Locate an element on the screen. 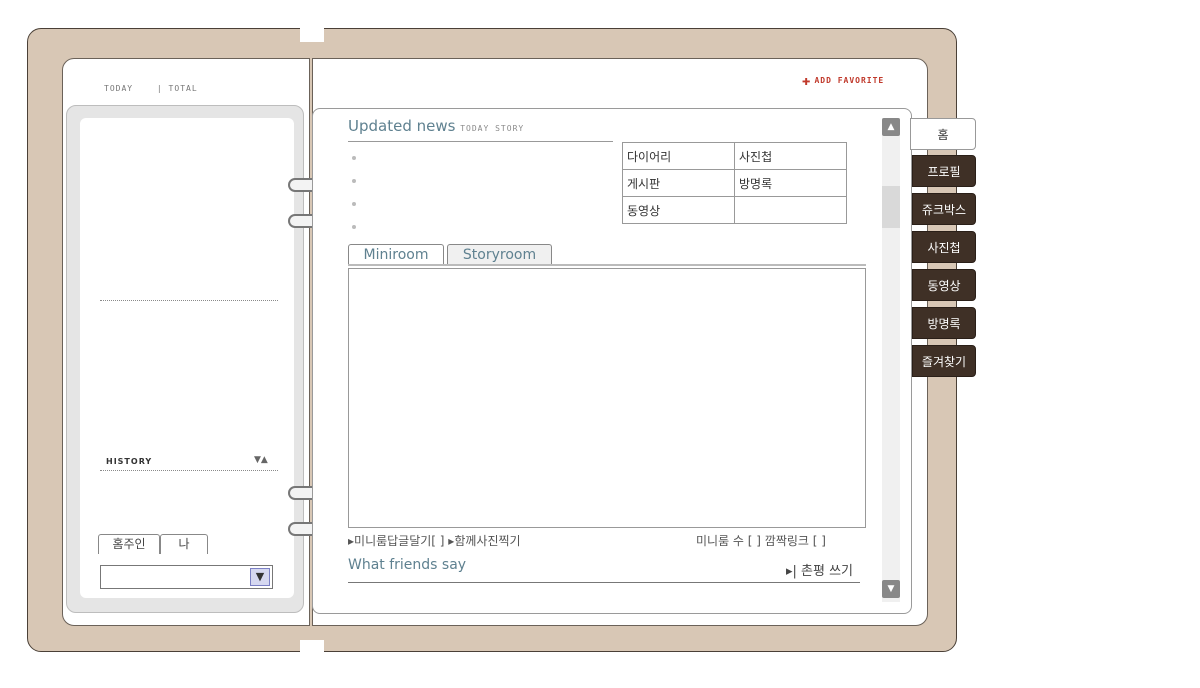 The height and width of the screenshot is (688, 1200). news-title: Updated news is located at coordinates (402, 126).